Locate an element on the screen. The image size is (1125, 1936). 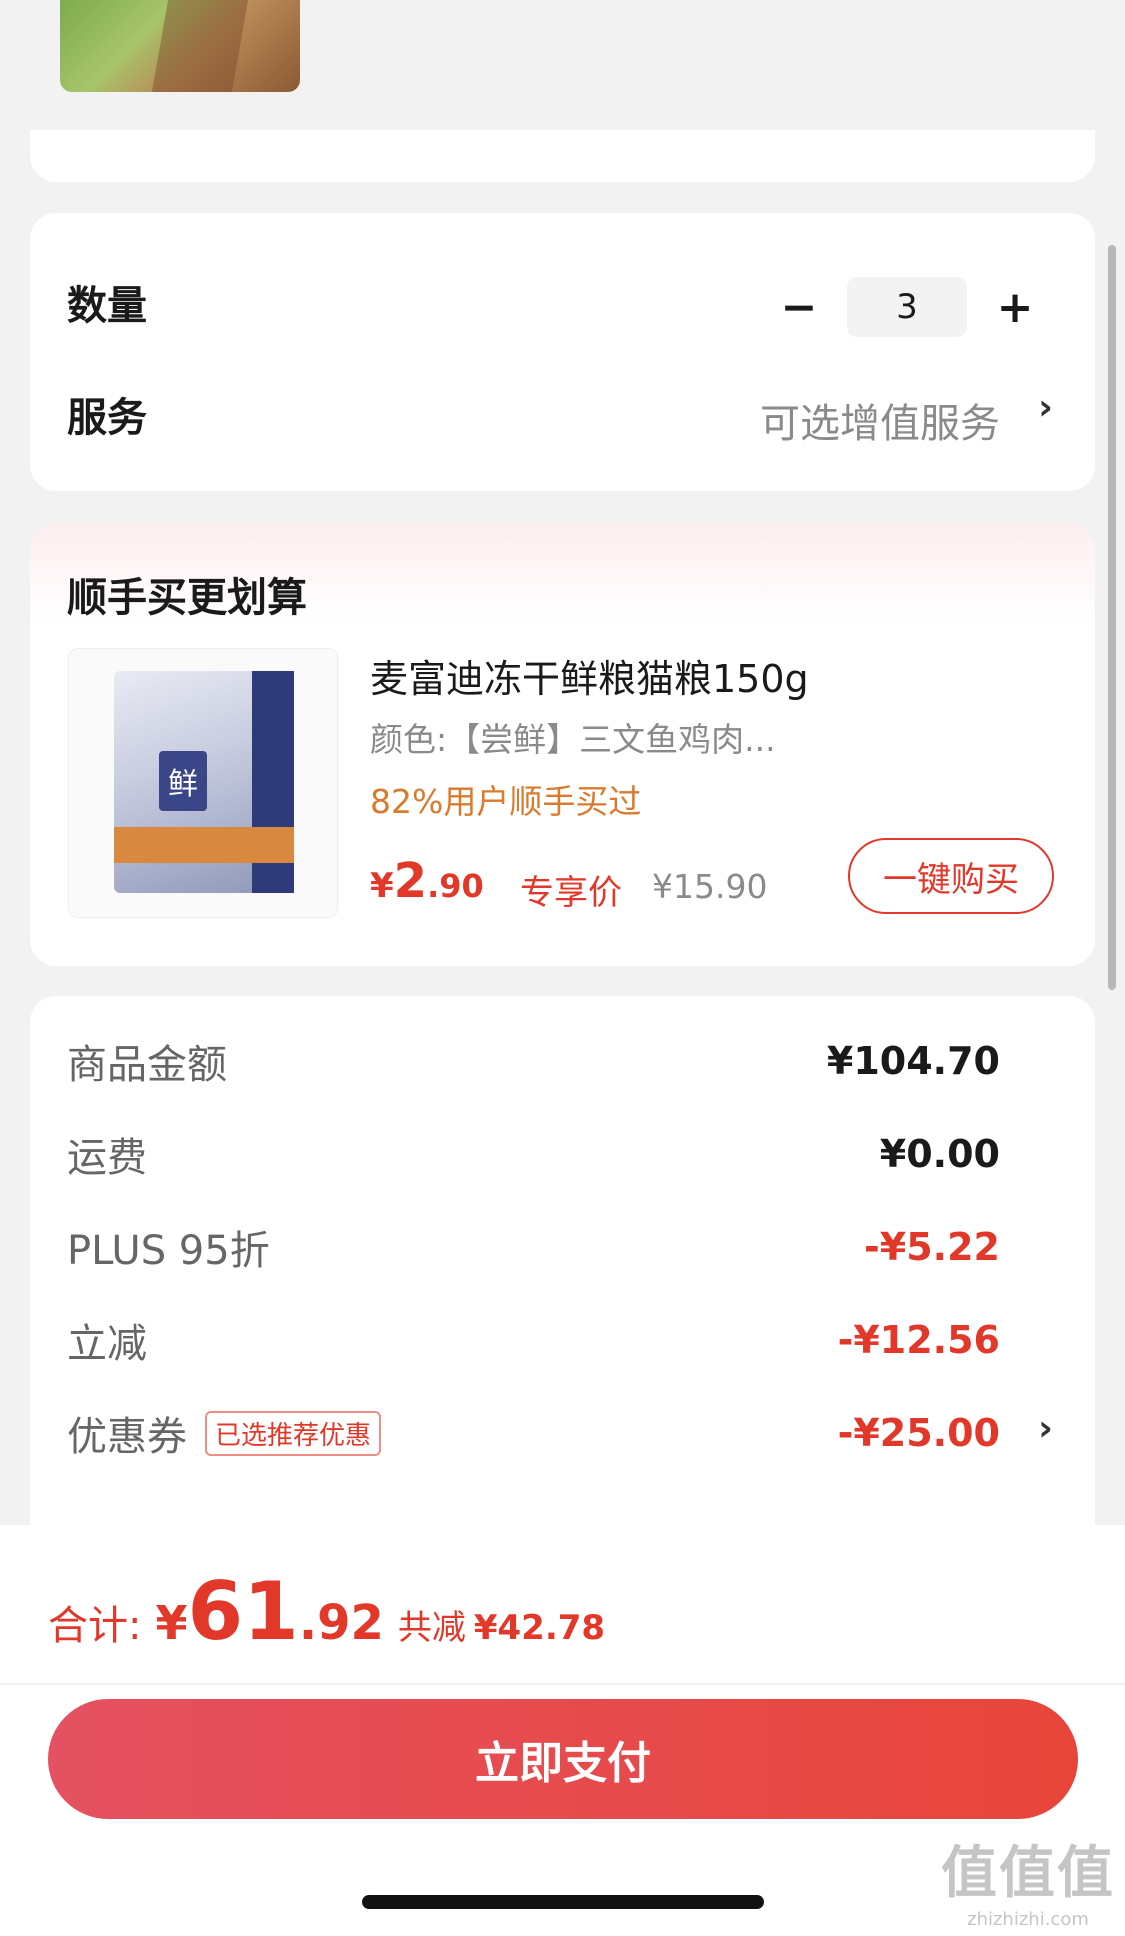
amount-value: -¥25.00 is located at coordinates (918, 1433).